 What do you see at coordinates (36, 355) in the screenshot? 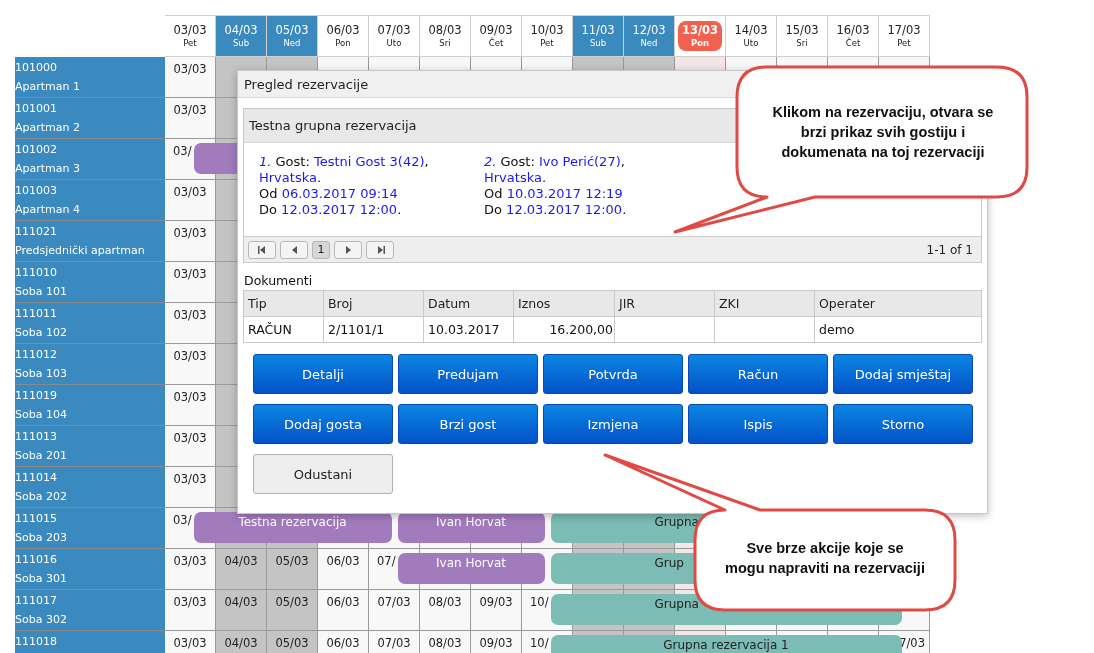
I see `room-code: 111012` at bounding box center [36, 355].